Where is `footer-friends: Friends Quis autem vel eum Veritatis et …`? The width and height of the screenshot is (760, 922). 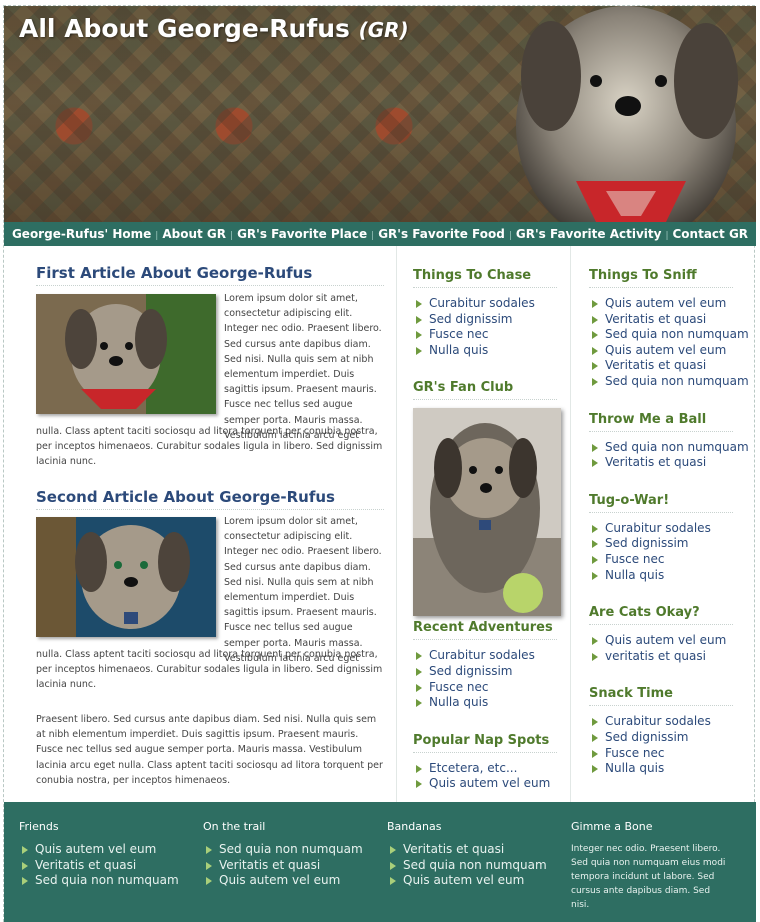
footer-friends: Friends Quis autem vel eum Veritatis et … is located at coordinates (99, 854).